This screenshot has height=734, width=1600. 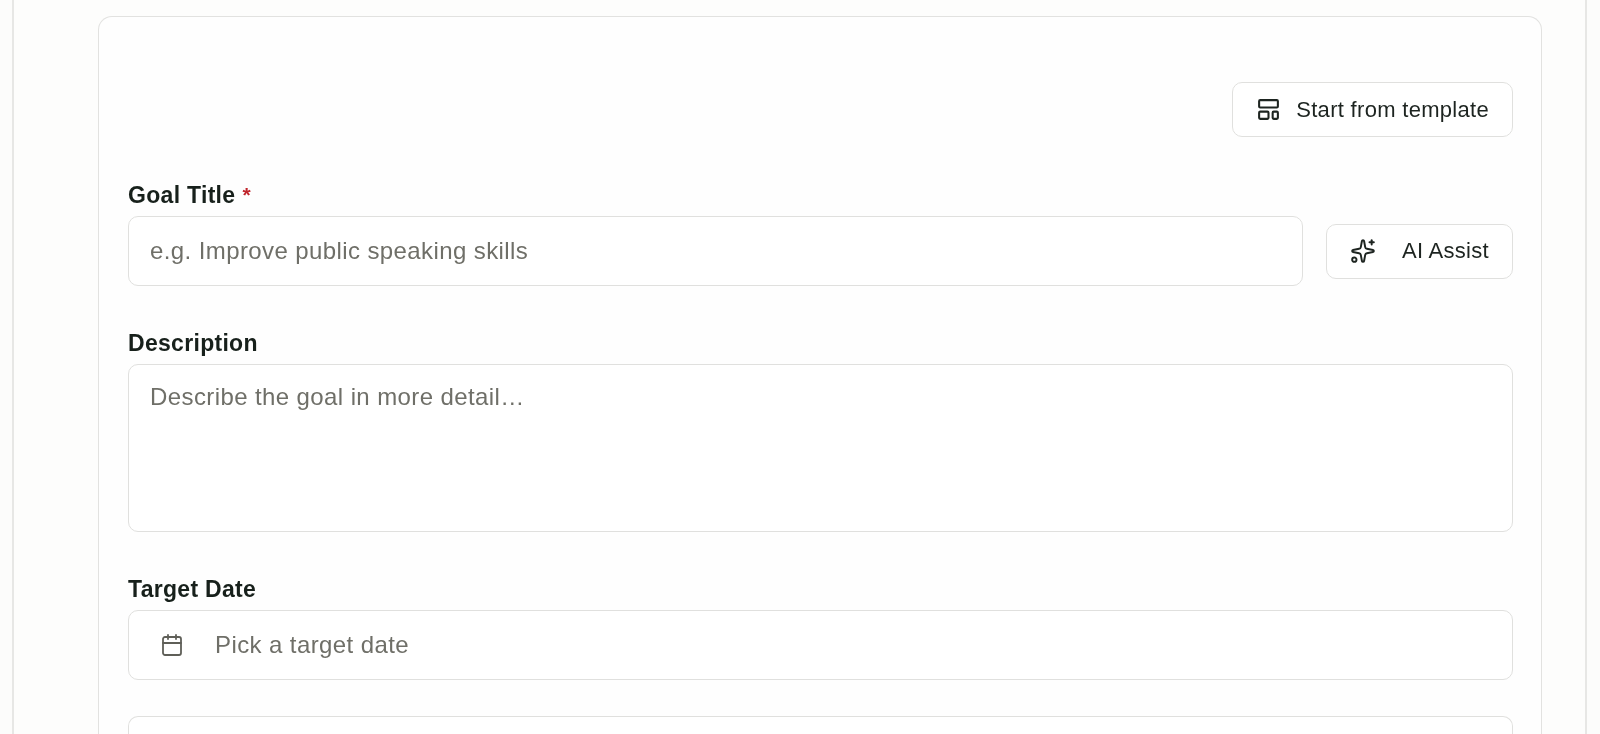 What do you see at coordinates (246, 195) in the screenshot?
I see `required-asterisk: *` at bounding box center [246, 195].